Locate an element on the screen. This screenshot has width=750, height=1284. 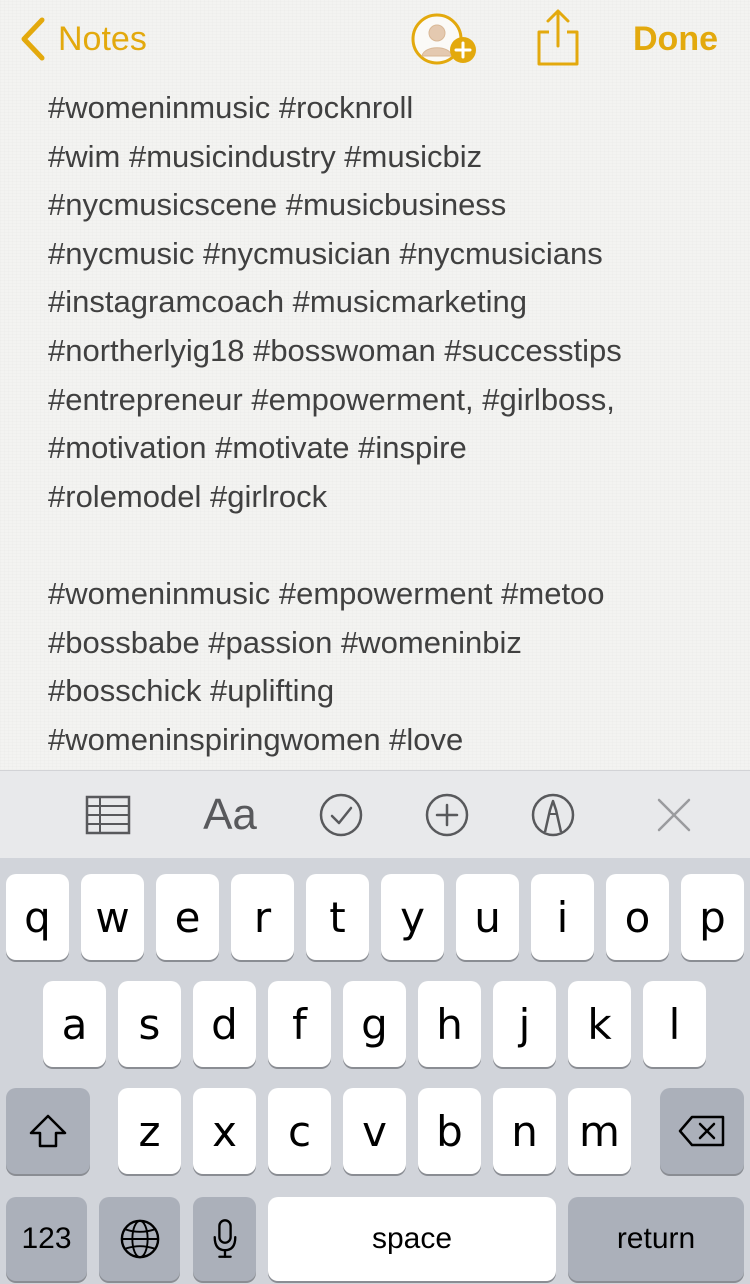
checklist-icon is located at coordinates (341, 815).